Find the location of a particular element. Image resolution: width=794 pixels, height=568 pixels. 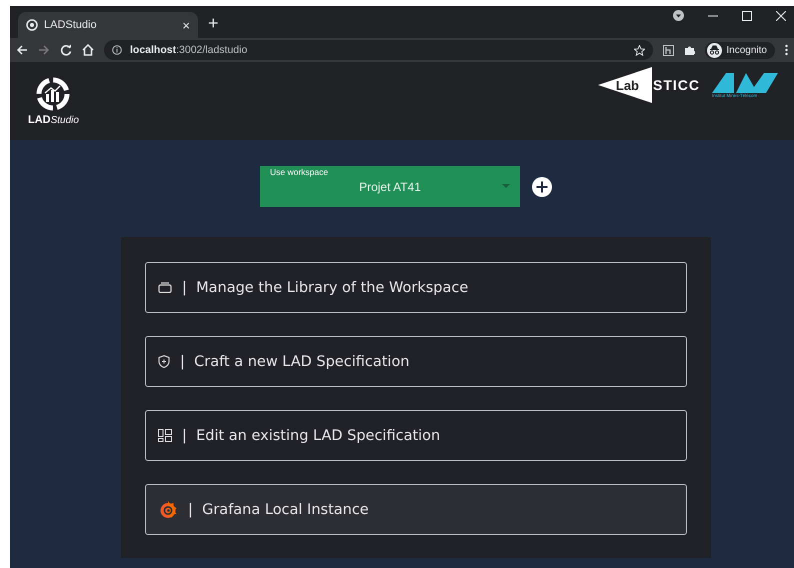

back-icon is located at coordinates (22, 50).